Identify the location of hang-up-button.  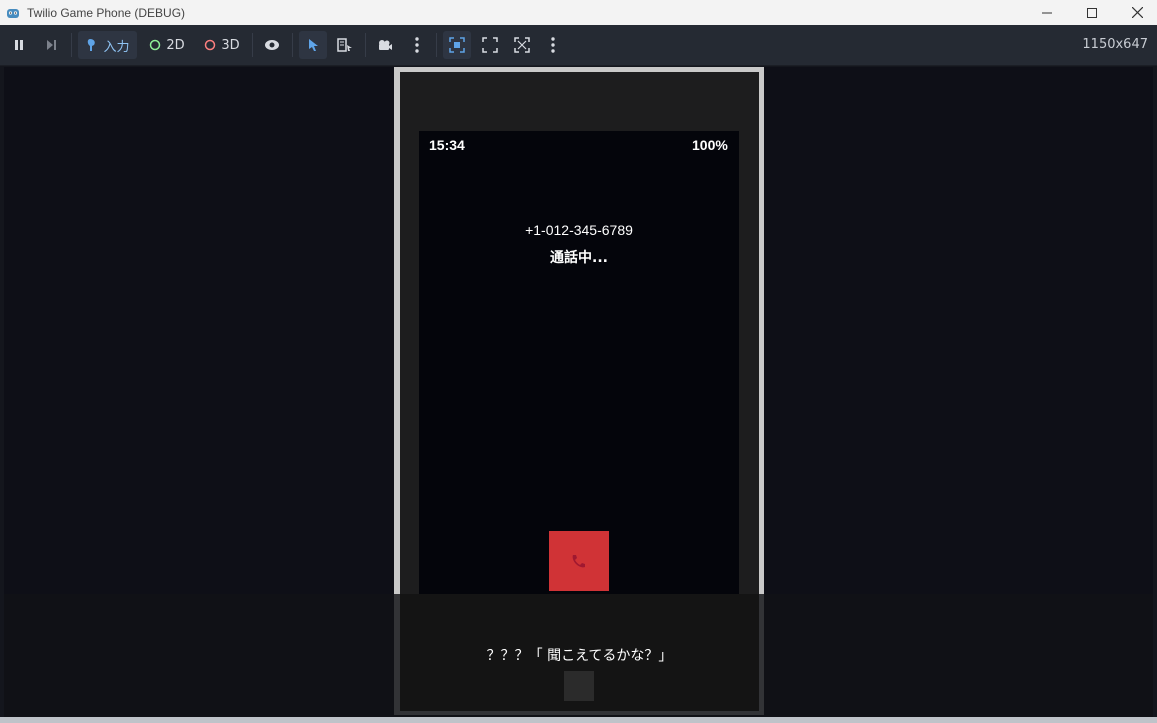
(579, 561).